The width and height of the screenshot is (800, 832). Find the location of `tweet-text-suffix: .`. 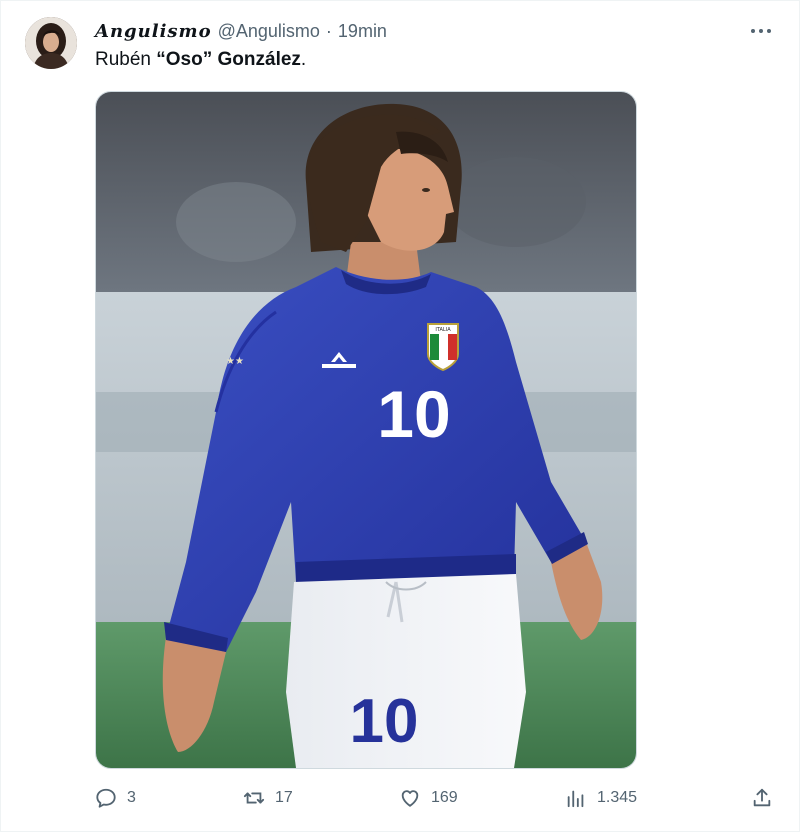

tweet-text-suffix: . is located at coordinates (303, 59).